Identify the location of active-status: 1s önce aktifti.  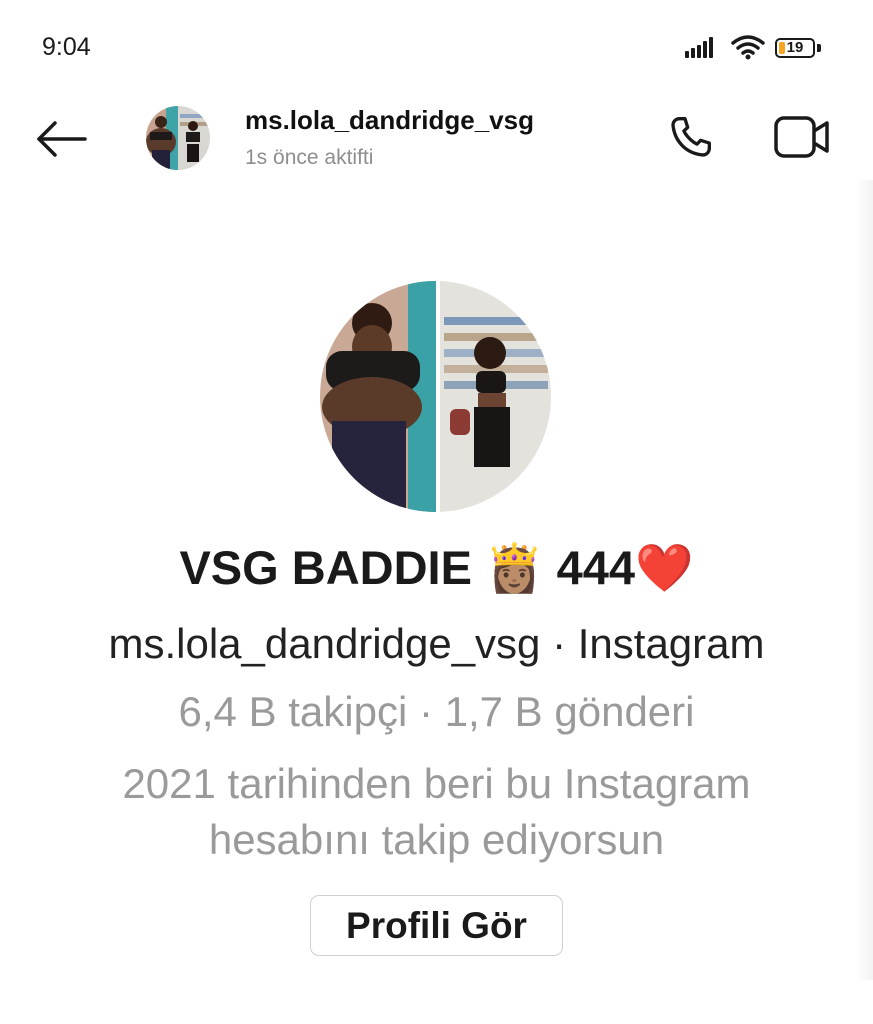
(309, 157).